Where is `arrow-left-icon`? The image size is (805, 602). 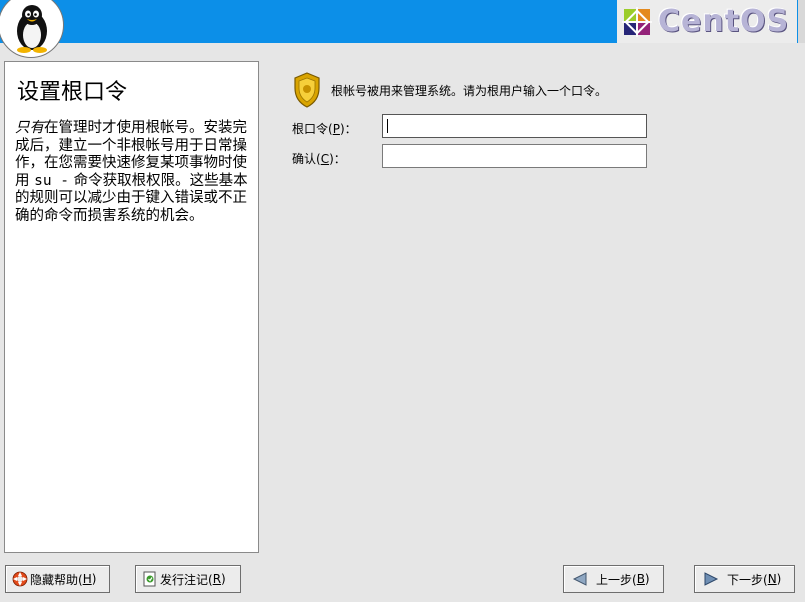
arrow-left-icon is located at coordinates (580, 579).